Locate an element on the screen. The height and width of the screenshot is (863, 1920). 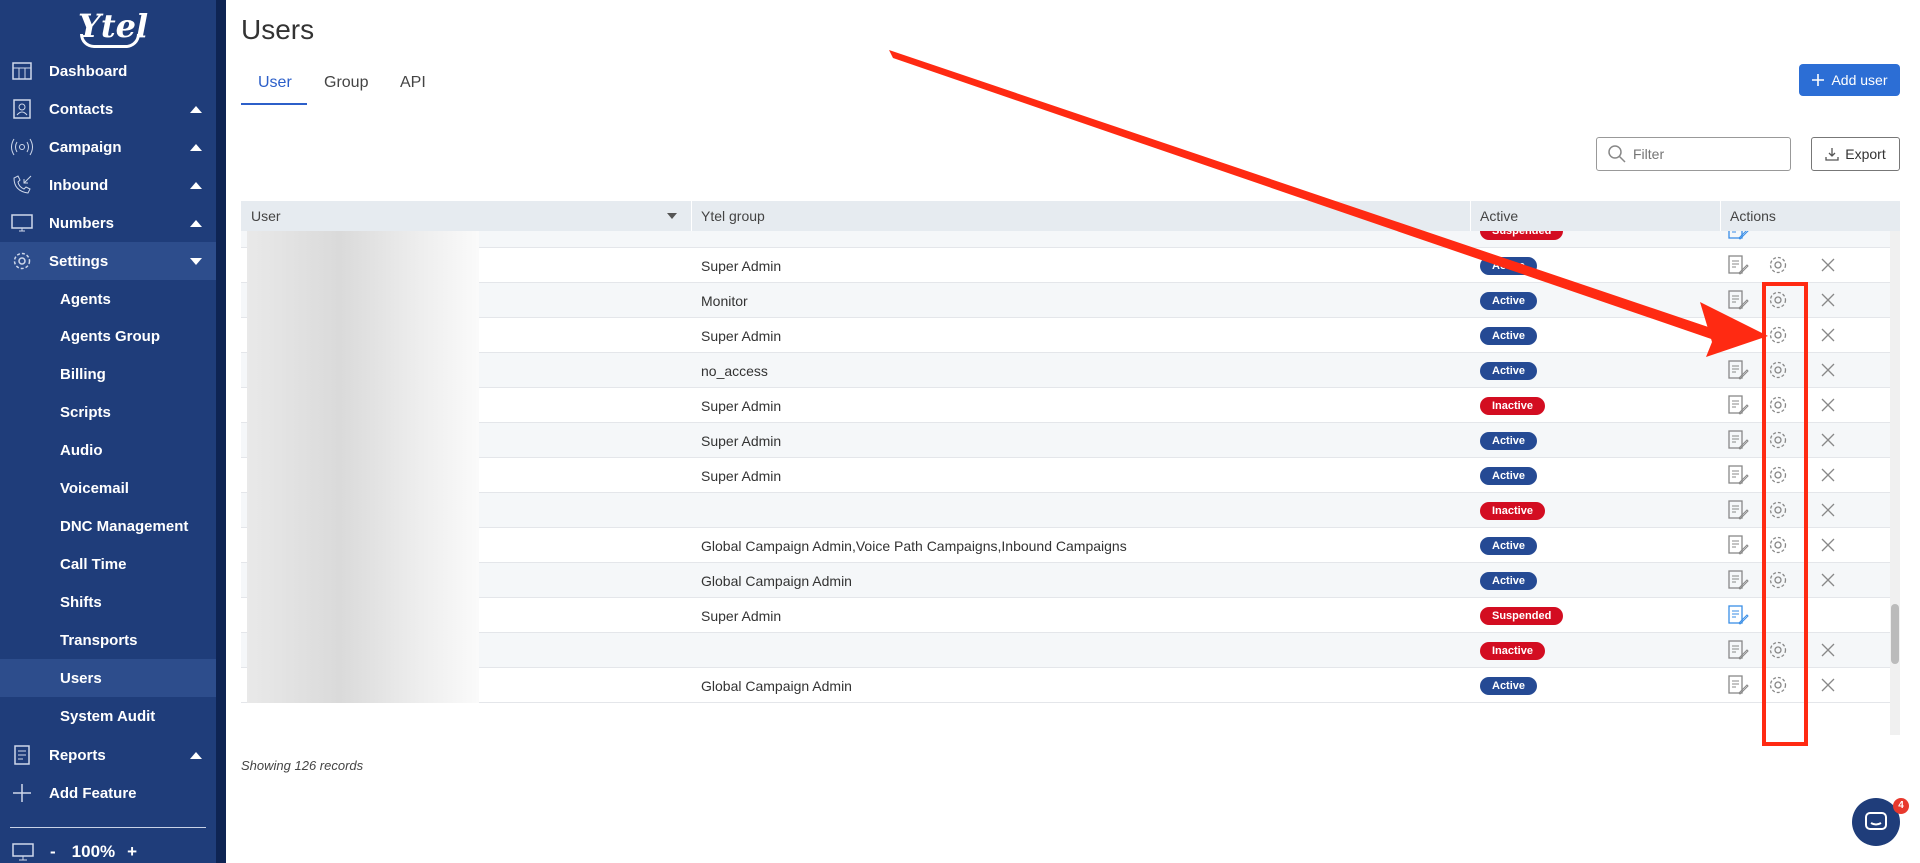
sidebar-sub-voicemail: Voicemail is located at coordinates (108, 488).